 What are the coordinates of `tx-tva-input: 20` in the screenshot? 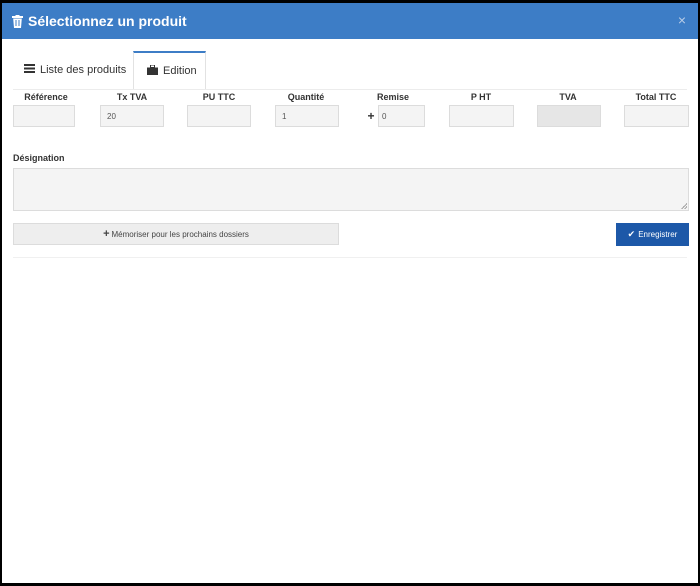 It's located at (132, 116).